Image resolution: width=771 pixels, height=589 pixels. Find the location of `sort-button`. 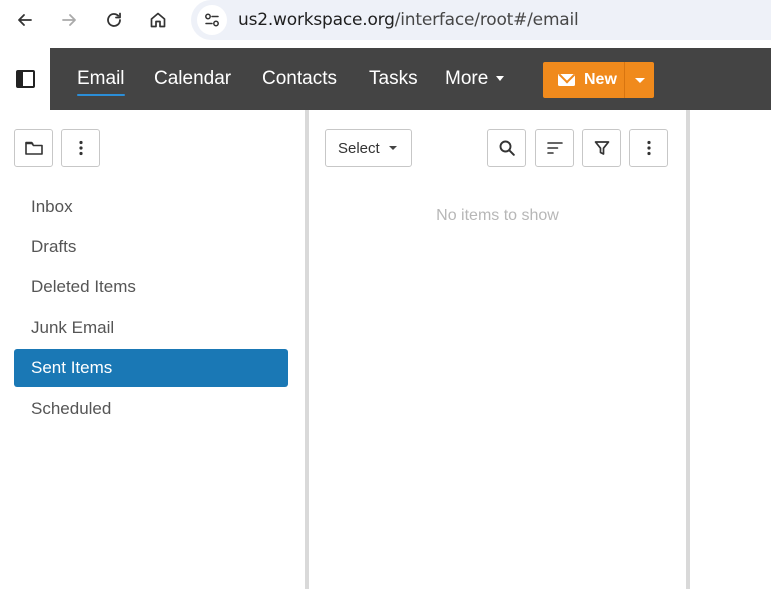

sort-button is located at coordinates (554, 148).